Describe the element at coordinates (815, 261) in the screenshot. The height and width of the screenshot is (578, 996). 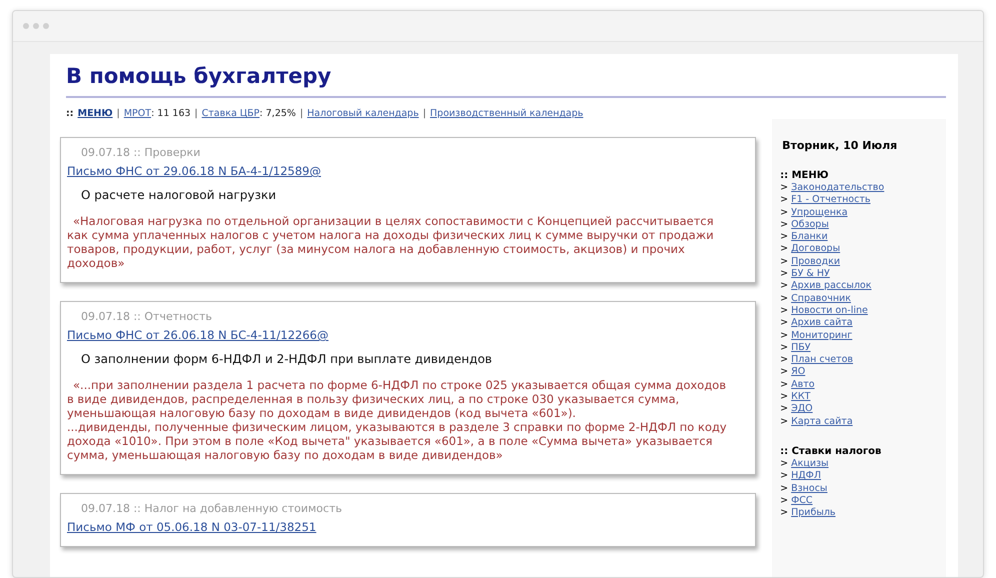
I see `sidebar-link: Проводки` at that location.